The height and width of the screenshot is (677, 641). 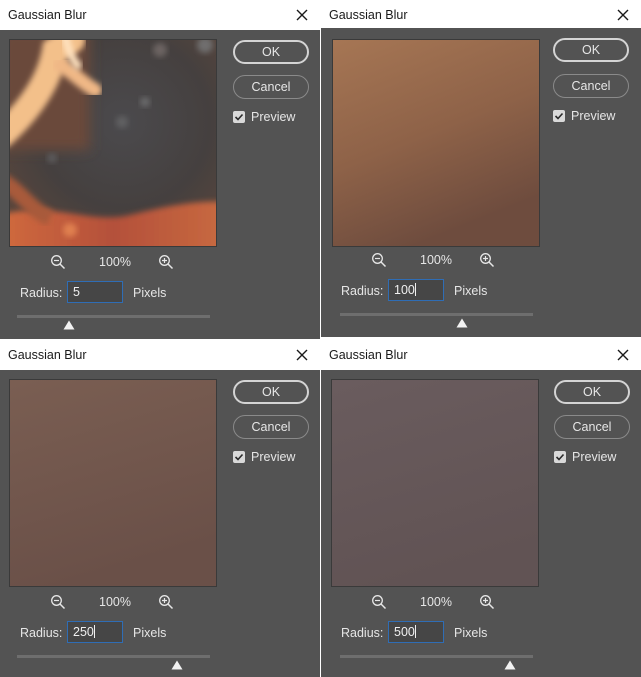 I want to click on radius-value: 100, so click(x=404, y=290).